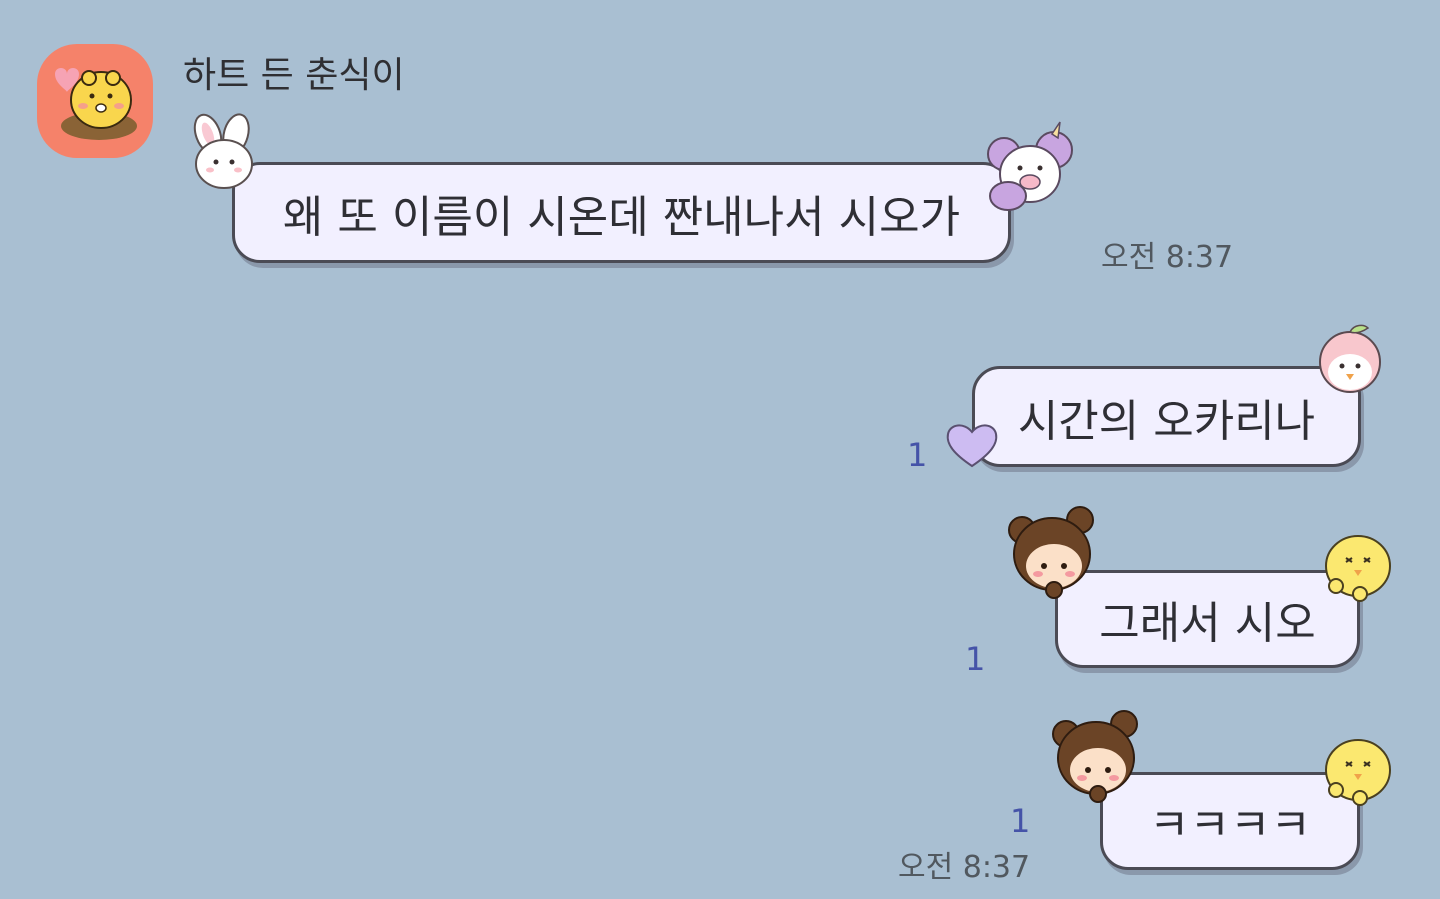 The image size is (1440, 899). I want to click on message-text: ㅋㅋㅋㅋ, so click(1230, 825).